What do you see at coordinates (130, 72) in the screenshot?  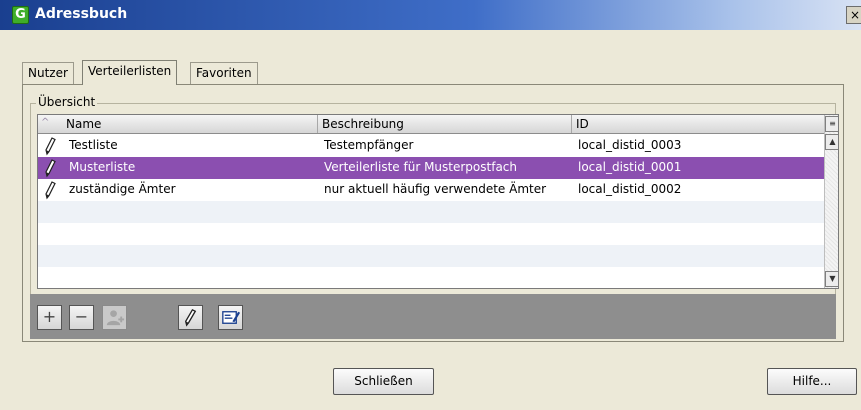 I see `tab-verteilerlisten: Verteilerlisten` at bounding box center [130, 72].